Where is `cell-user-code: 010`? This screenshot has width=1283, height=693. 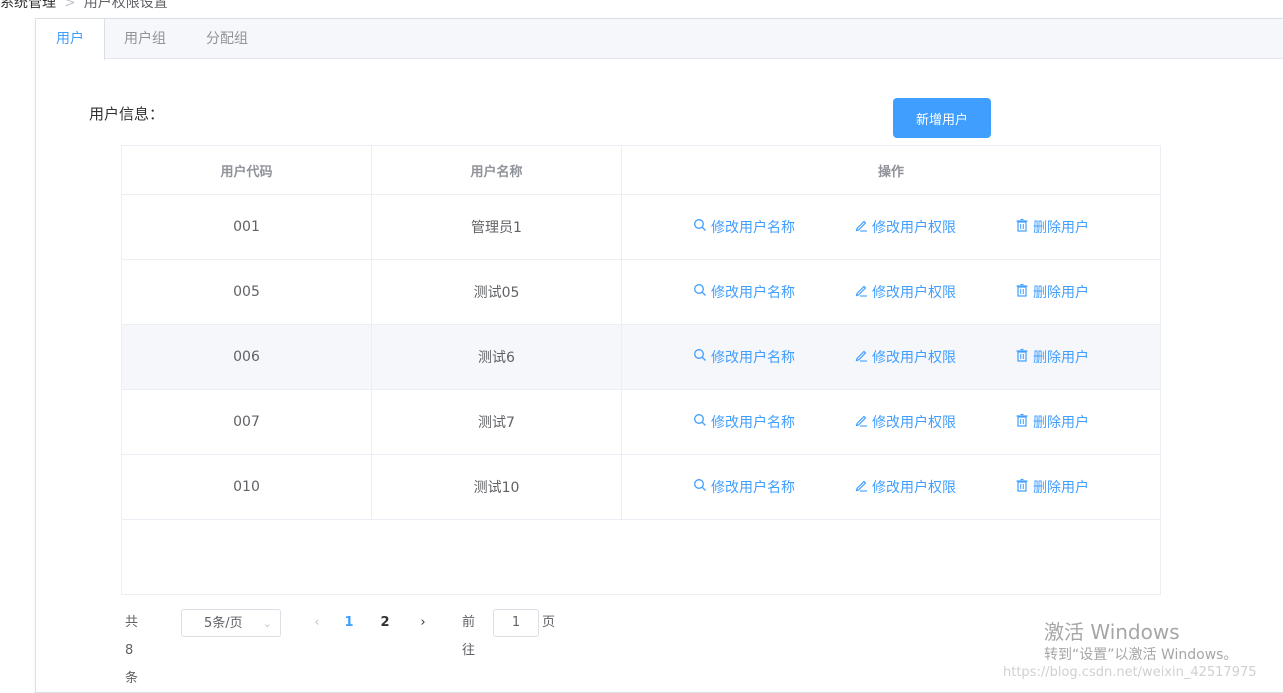 cell-user-code: 010 is located at coordinates (247, 487).